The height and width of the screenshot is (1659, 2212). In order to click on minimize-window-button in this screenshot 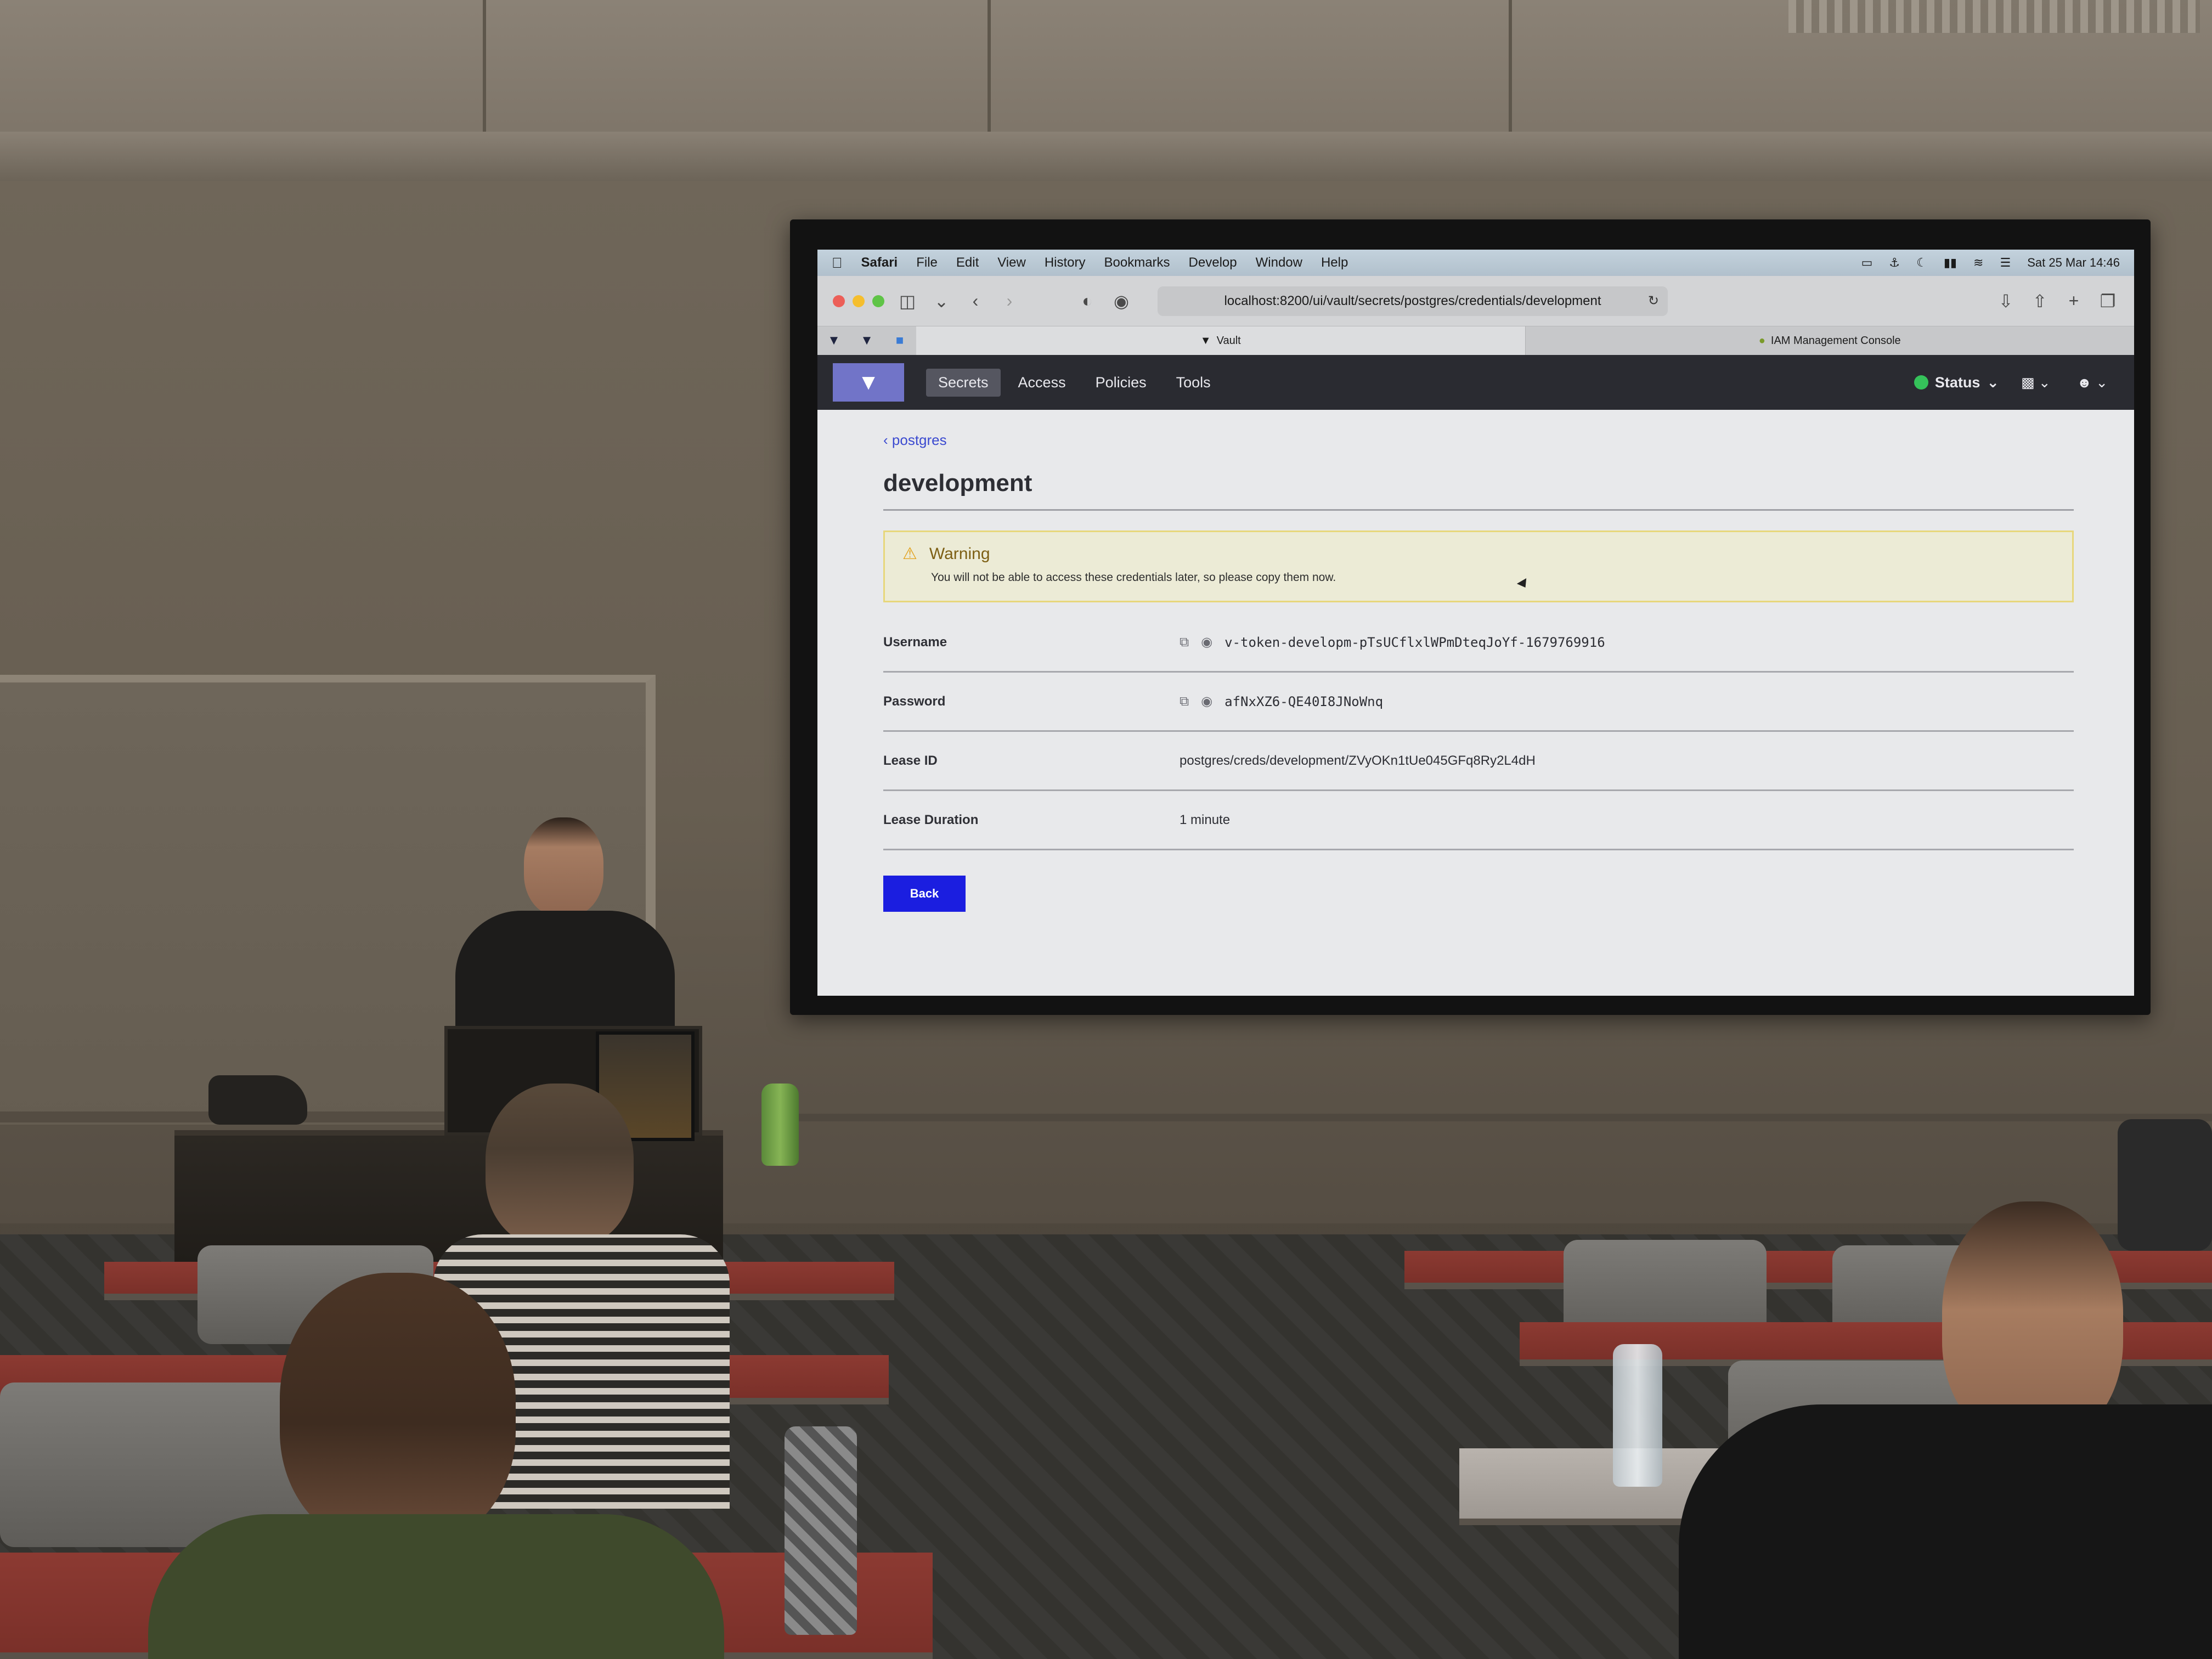, I will do `click(859, 301)`.